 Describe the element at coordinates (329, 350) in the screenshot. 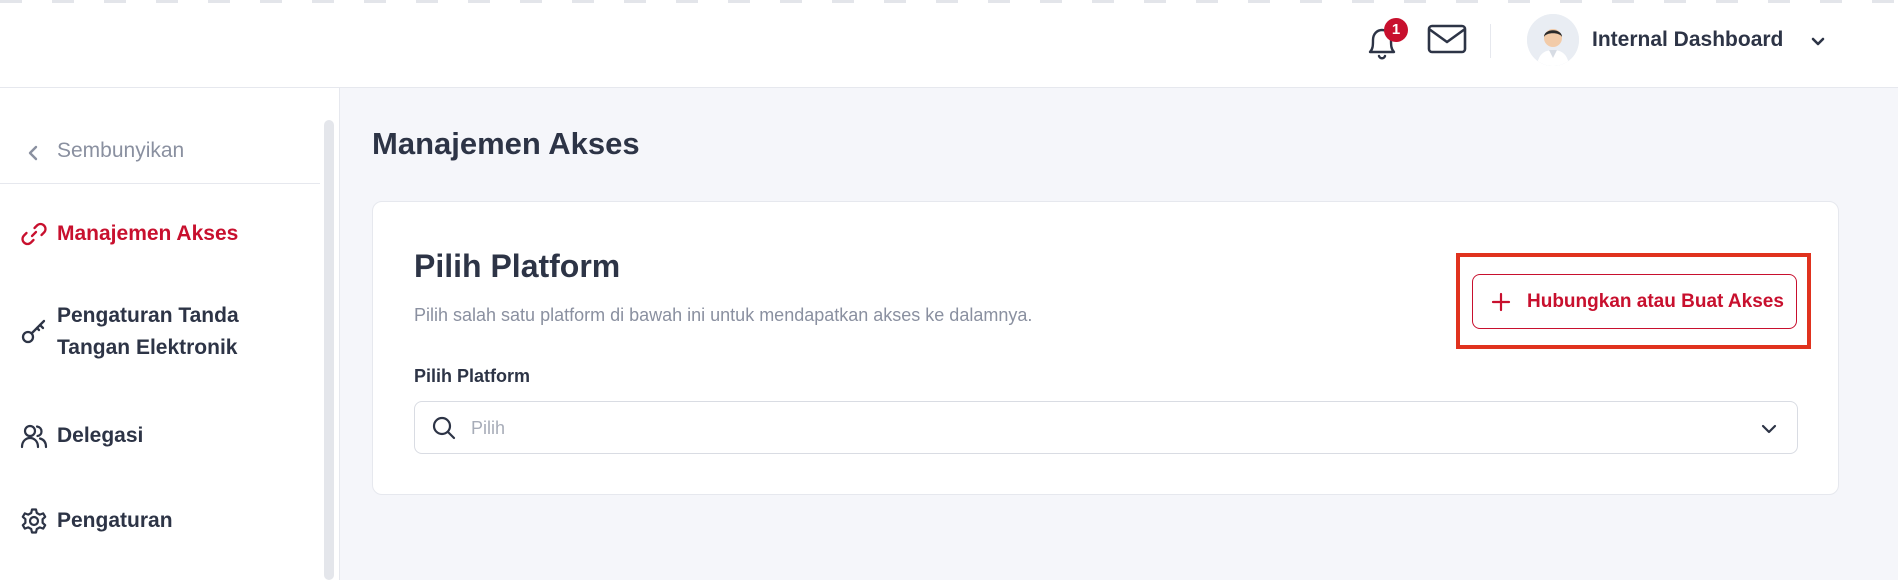

I see `sidebar-scrollbar` at that location.